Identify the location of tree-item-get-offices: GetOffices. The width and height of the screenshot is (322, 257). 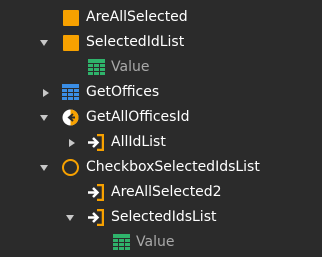
(161, 92).